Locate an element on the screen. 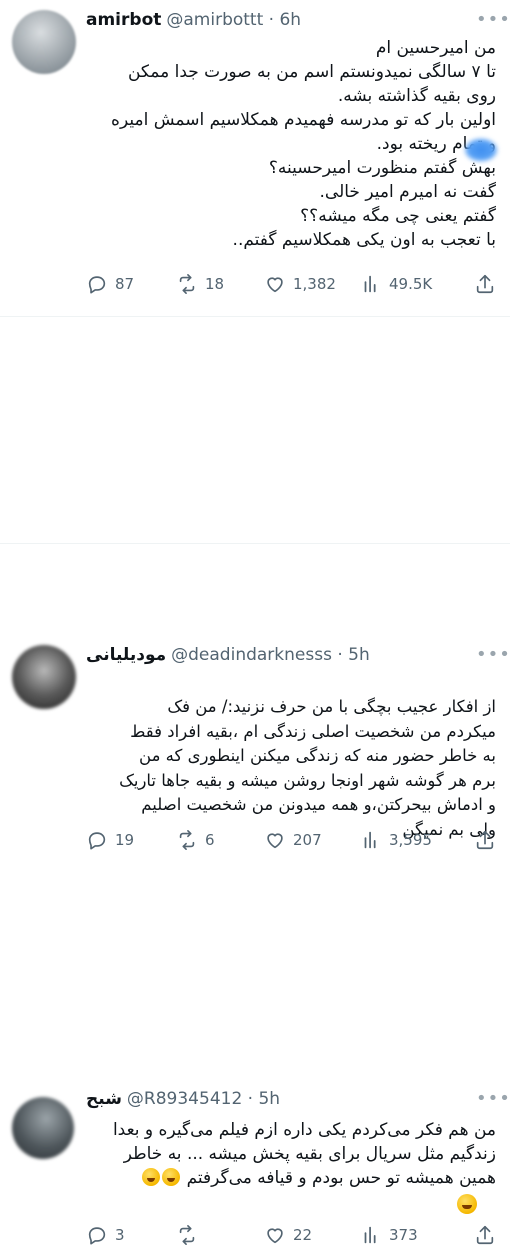 This screenshot has height=1247, width=510. reply-button: 19 is located at coordinates (131, 840).